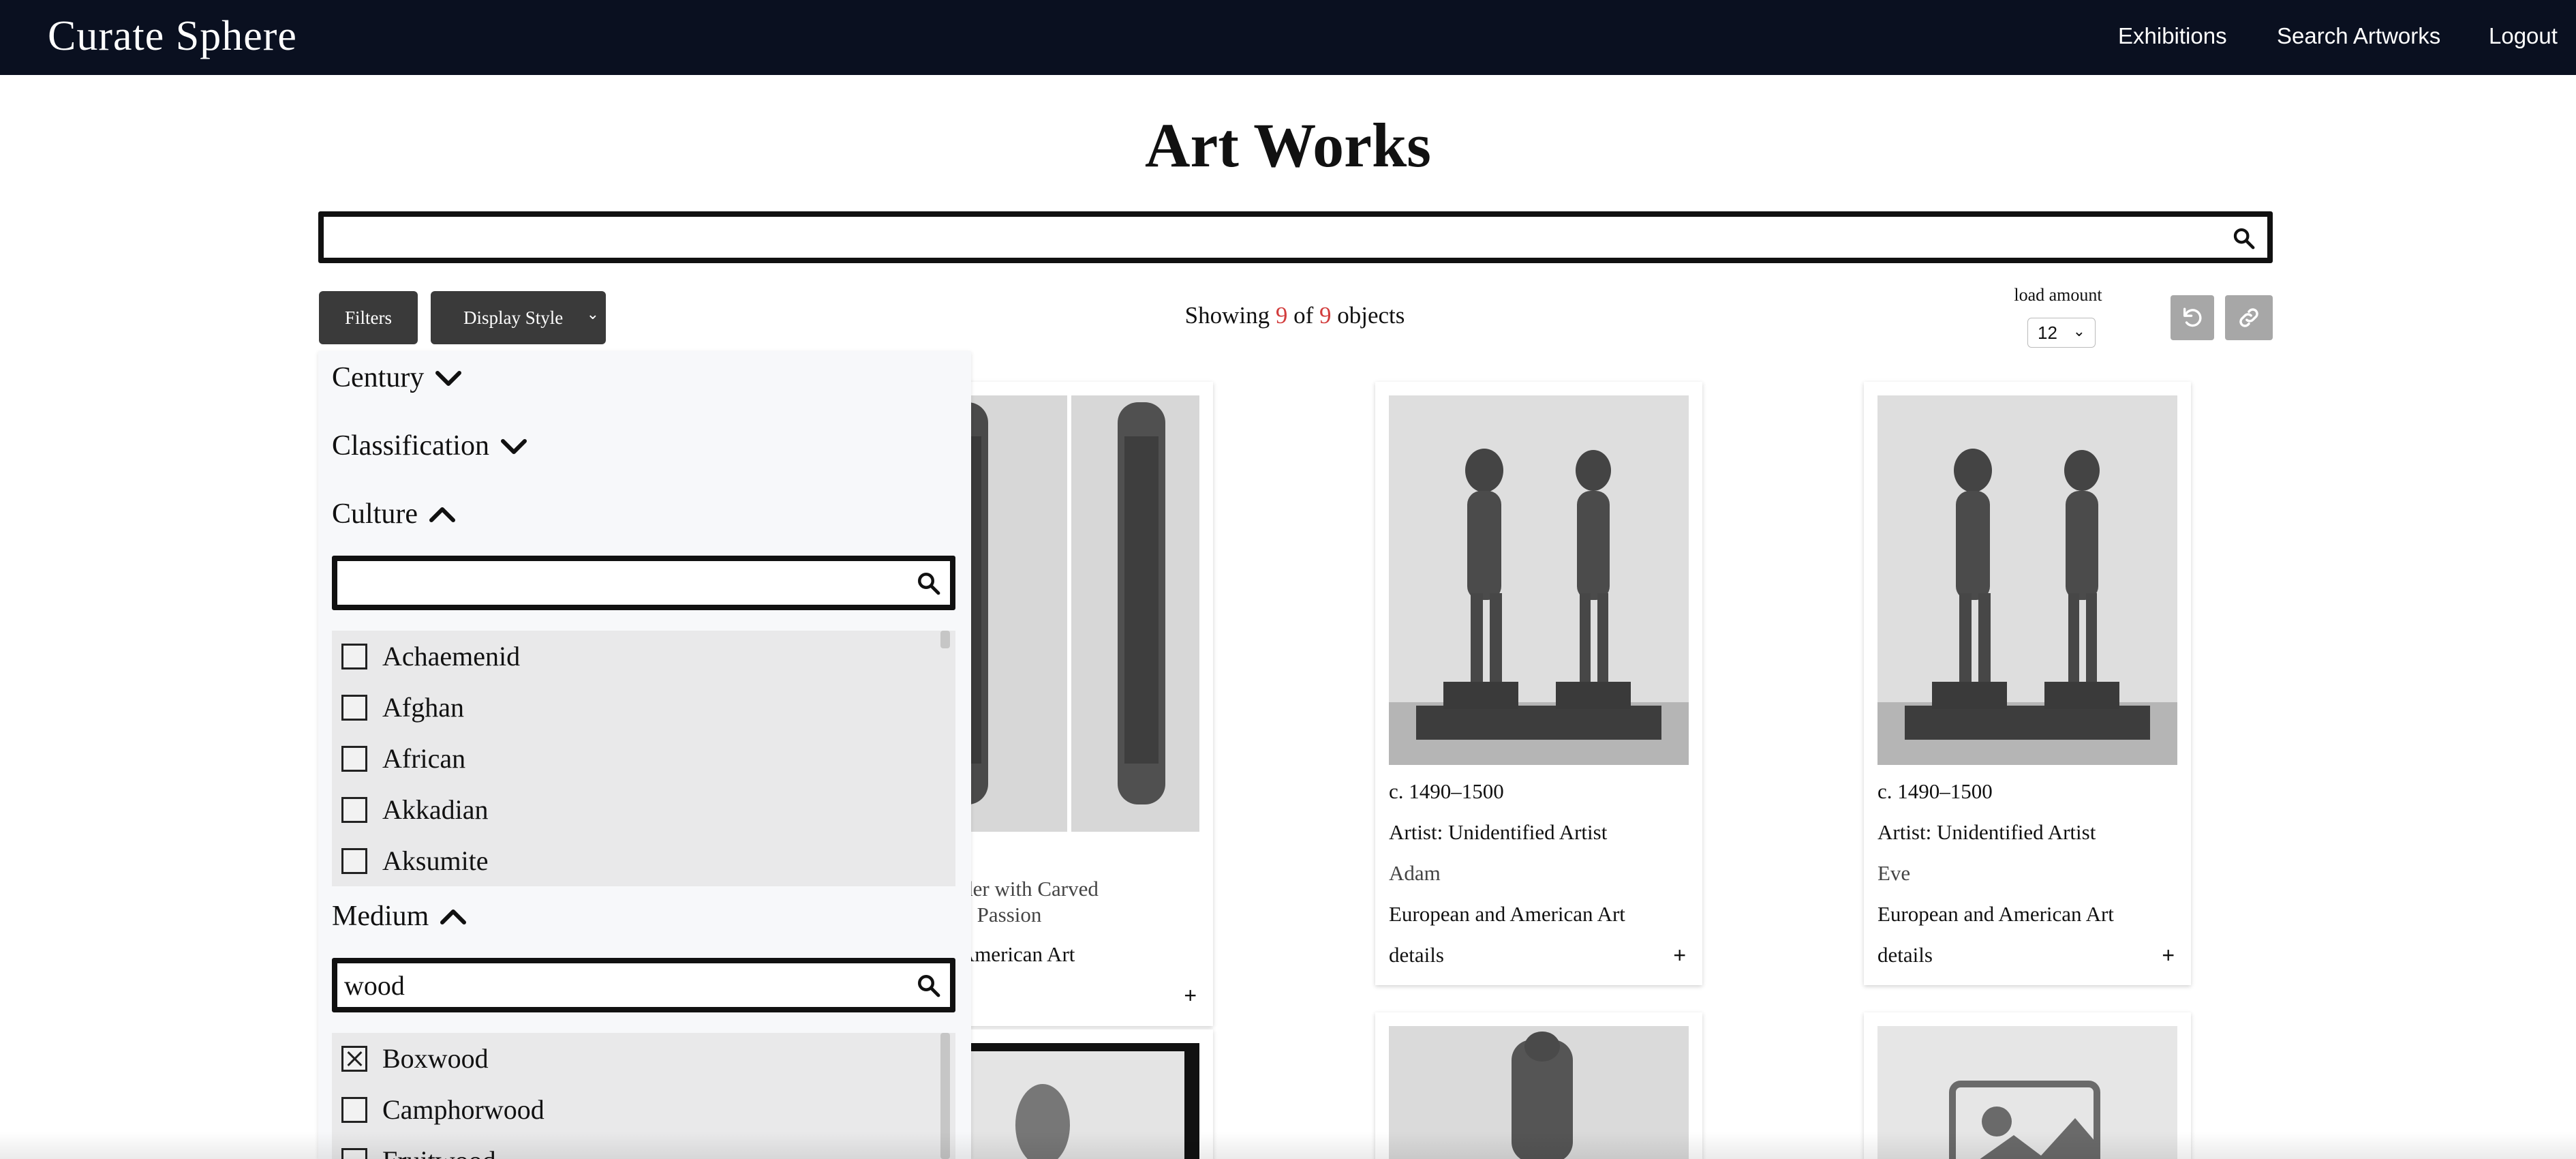 Image resolution: width=2576 pixels, height=1159 pixels. Describe the element at coordinates (1281, 315) in the screenshot. I see `showing-count: 9` at that location.